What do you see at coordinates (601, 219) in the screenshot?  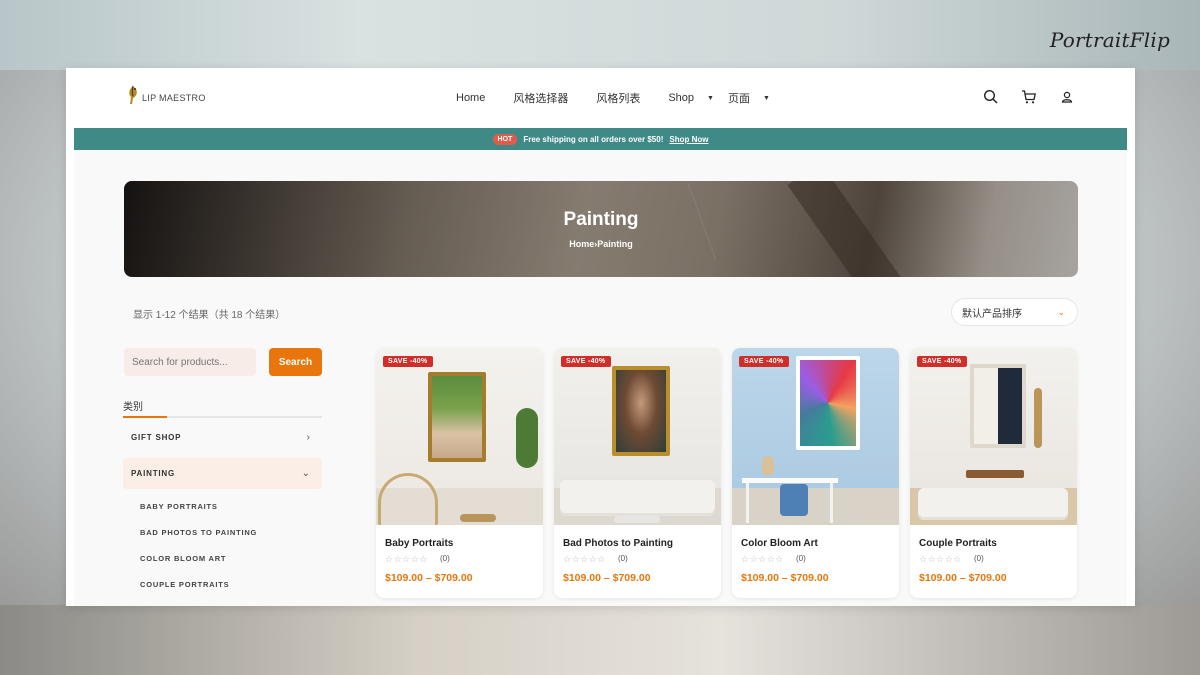 I see `page-title: Painting` at bounding box center [601, 219].